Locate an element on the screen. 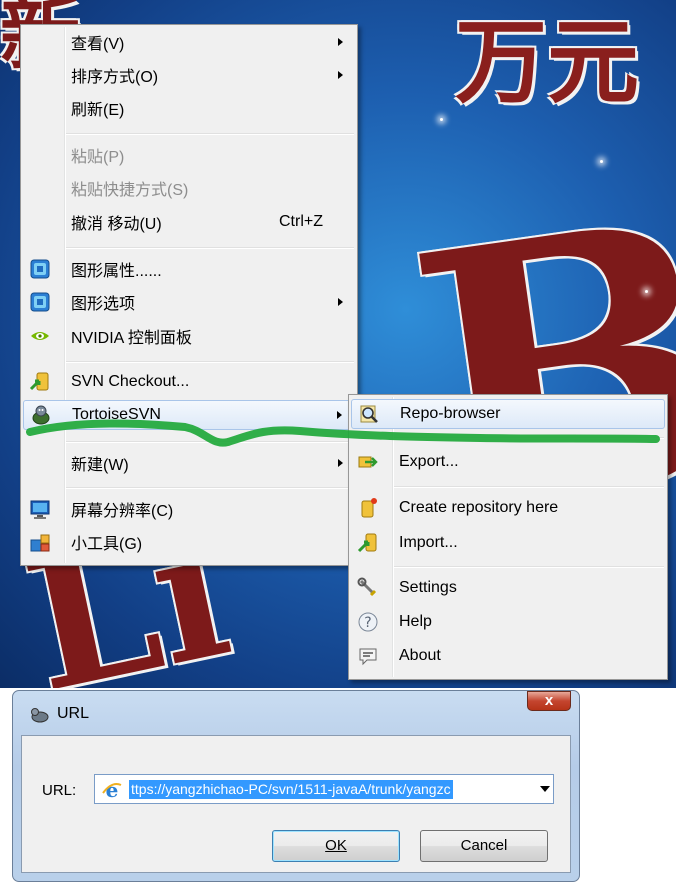  close-icon: x is located at coordinates (549, 700).